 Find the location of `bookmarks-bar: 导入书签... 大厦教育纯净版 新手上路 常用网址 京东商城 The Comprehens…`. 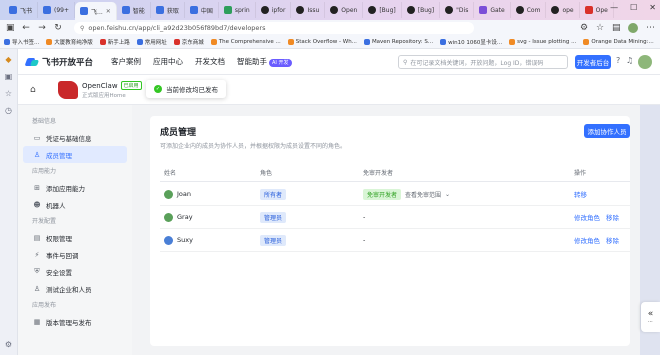

bookmarks-bar: 导入书签... 大厦教育纯净版 新手上路 常用网址 京东商城 The Comprehens… is located at coordinates (330, 42).